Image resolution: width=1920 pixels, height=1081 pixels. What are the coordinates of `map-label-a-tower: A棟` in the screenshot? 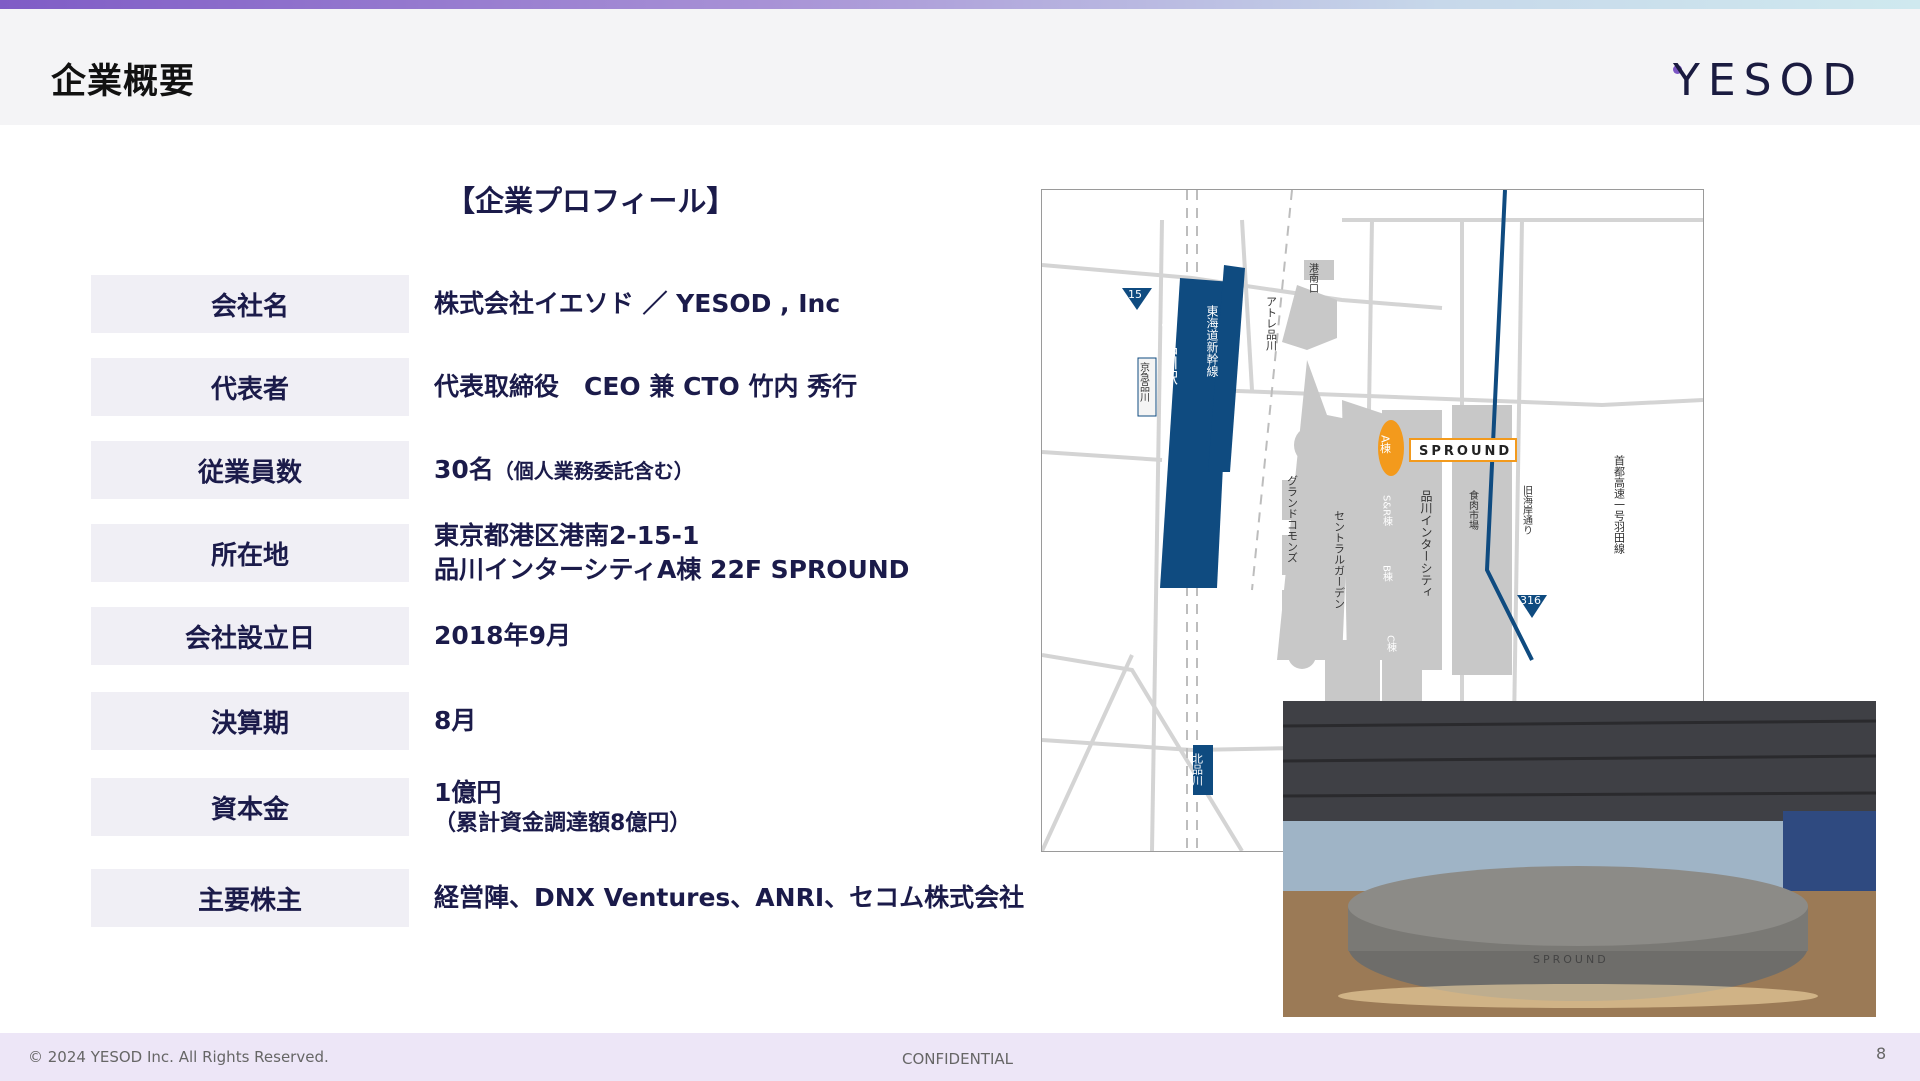 It's located at (1385, 444).